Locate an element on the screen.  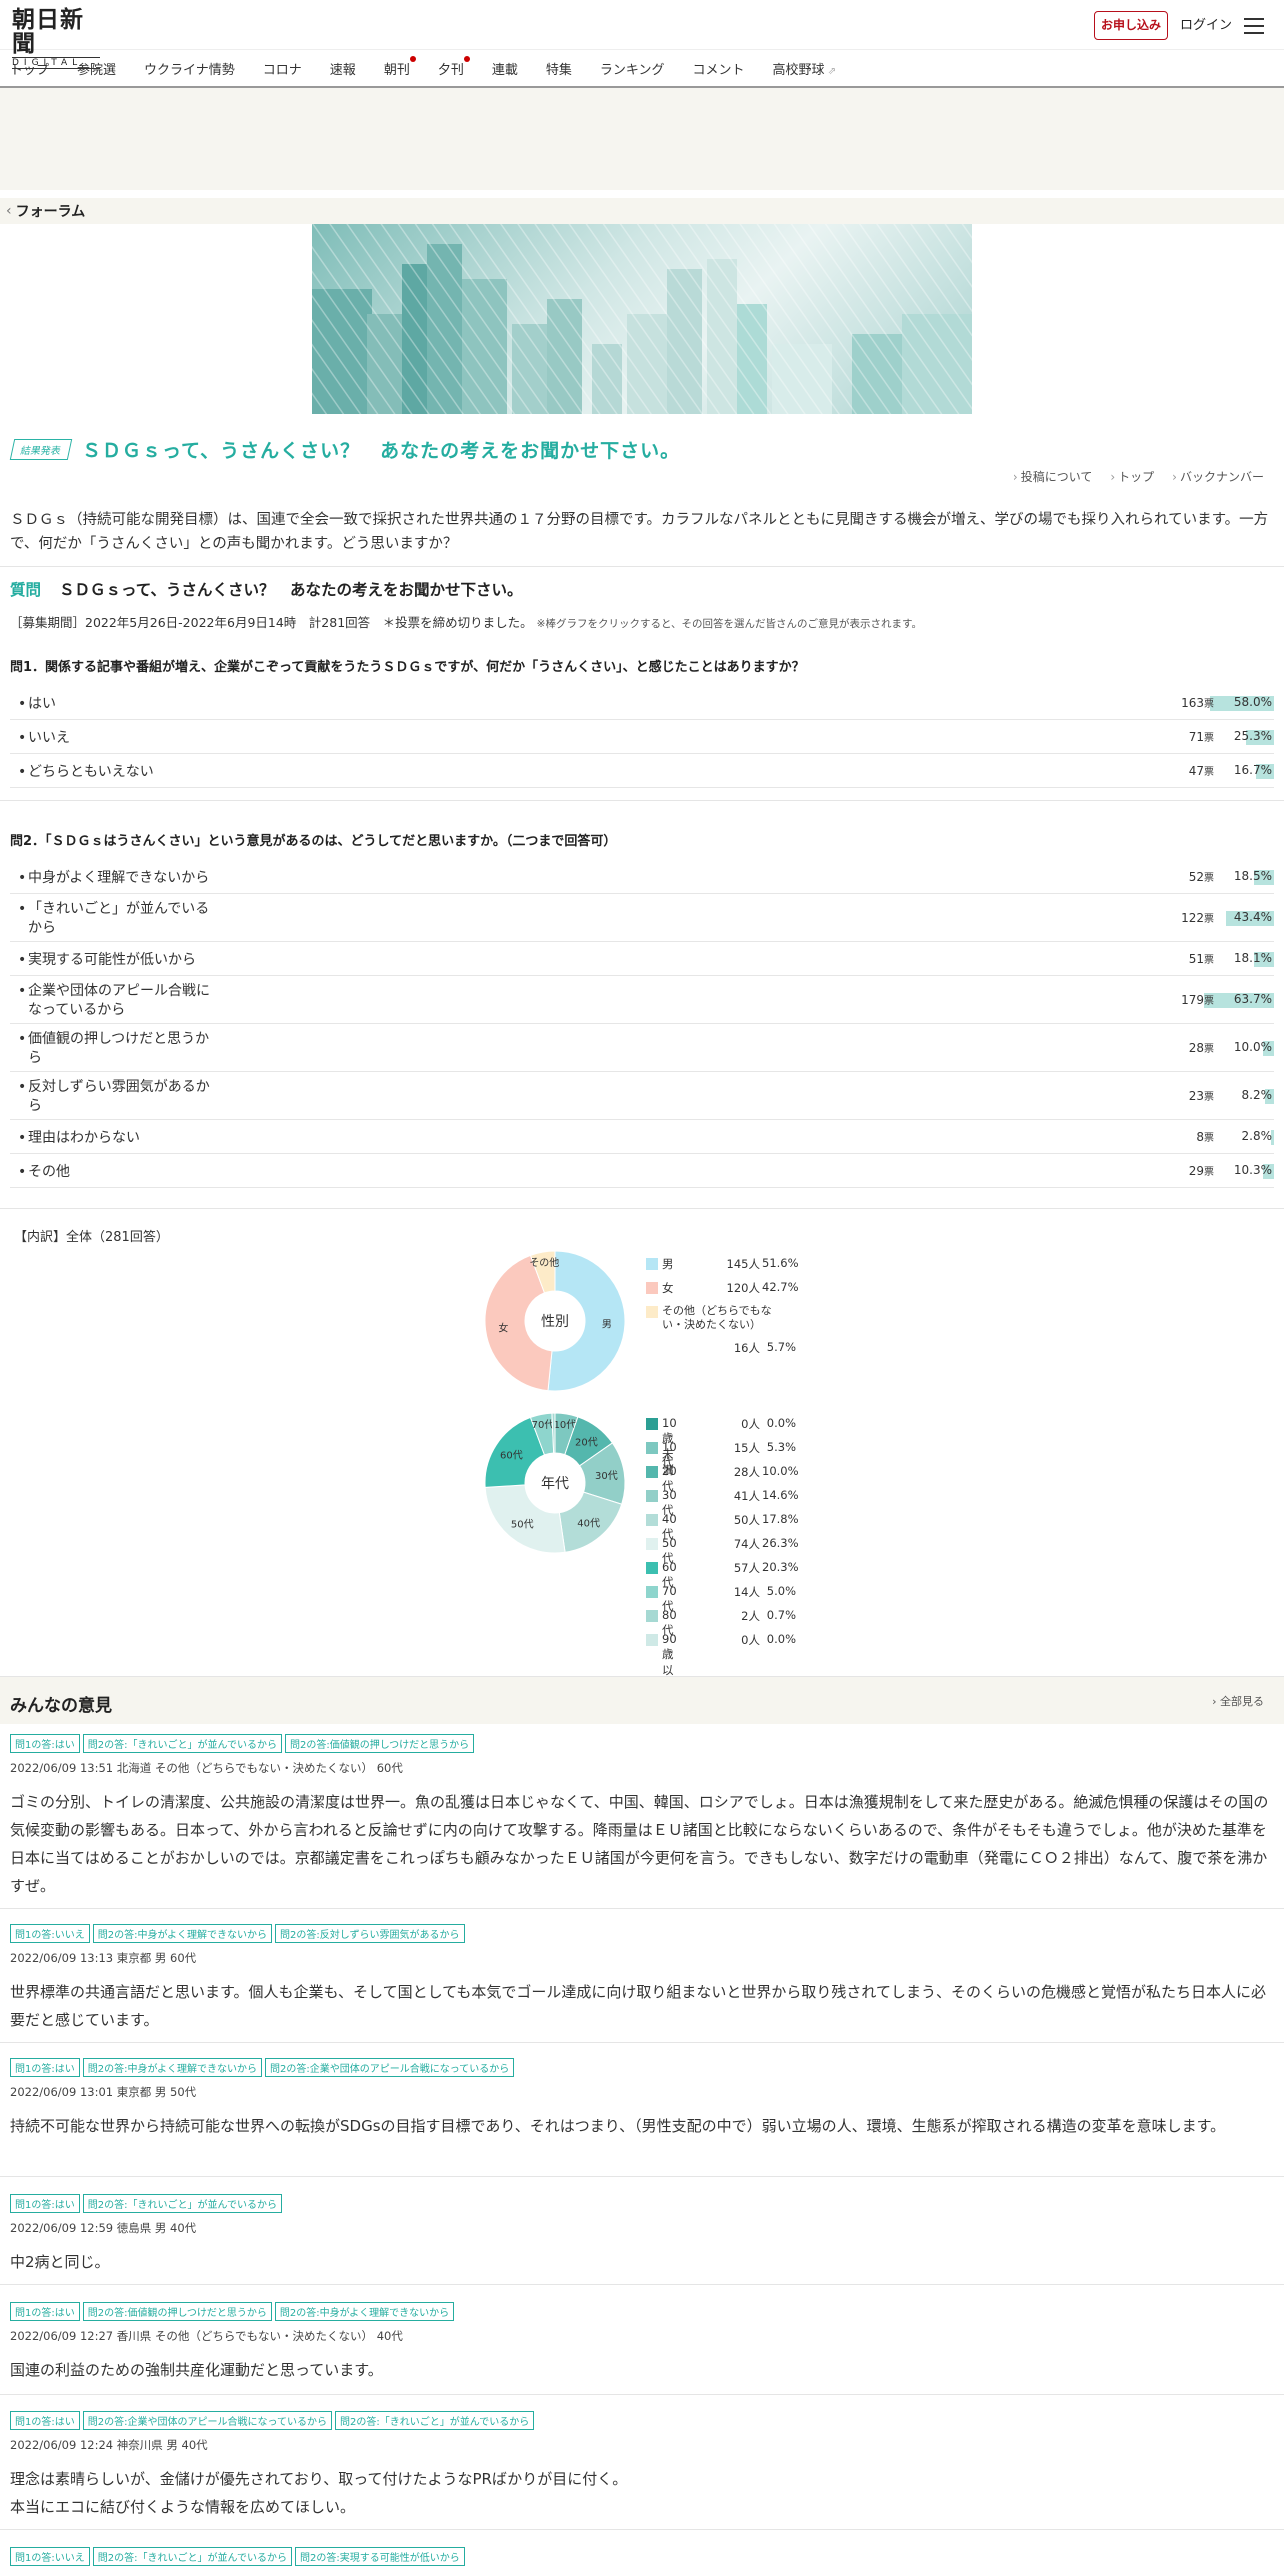
legend-count: 120人 is located at coordinates (743, 1288).